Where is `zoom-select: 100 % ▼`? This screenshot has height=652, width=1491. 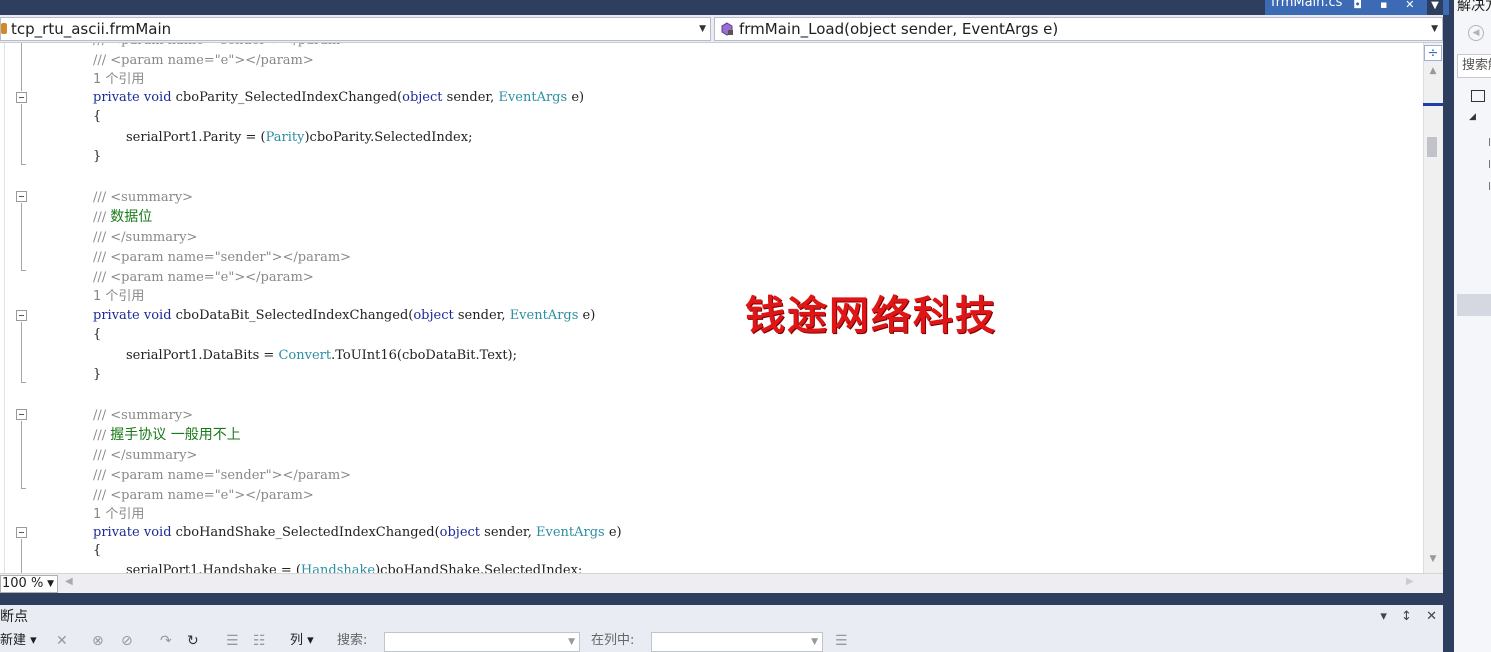
zoom-select: 100 % ▼ is located at coordinates (29, 584).